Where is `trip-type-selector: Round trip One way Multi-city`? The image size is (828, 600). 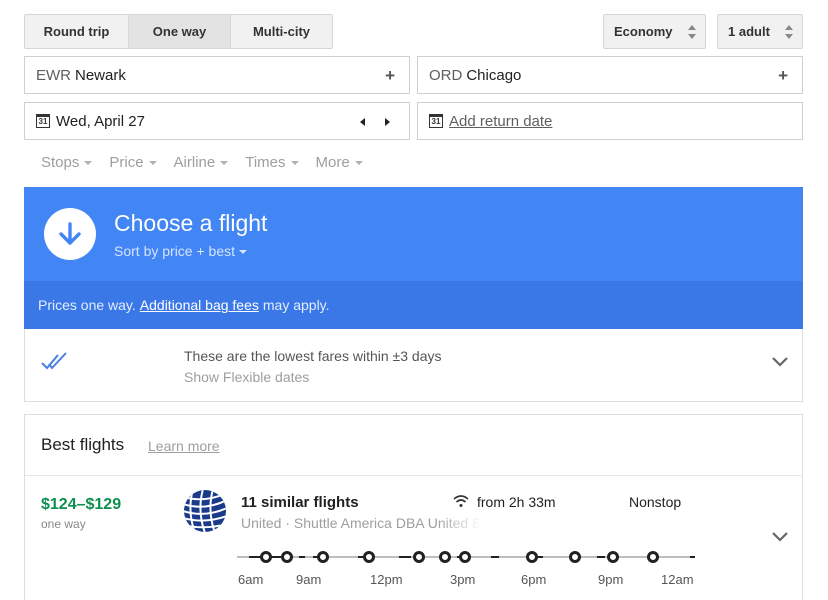
trip-type-selector: Round trip One way Multi-city is located at coordinates (178, 31).